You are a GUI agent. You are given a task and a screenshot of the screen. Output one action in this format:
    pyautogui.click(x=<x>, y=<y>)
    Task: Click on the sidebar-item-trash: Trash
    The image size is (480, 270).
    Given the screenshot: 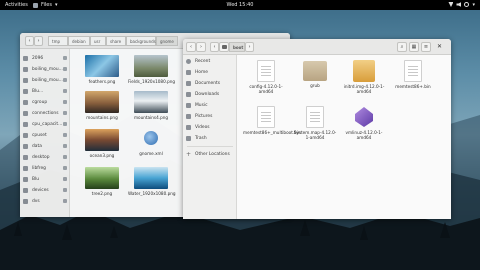 What is the action you would take?
    pyautogui.click(x=210, y=138)
    